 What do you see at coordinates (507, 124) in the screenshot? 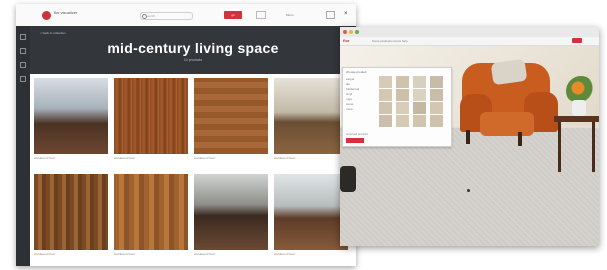
I see `armchair-seat` at bounding box center [507, 124].